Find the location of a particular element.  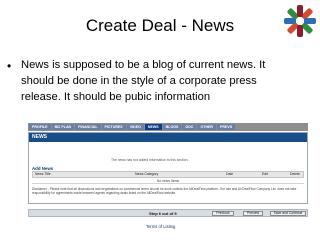

preview-button: Preview is located at coordinates (253, 213).